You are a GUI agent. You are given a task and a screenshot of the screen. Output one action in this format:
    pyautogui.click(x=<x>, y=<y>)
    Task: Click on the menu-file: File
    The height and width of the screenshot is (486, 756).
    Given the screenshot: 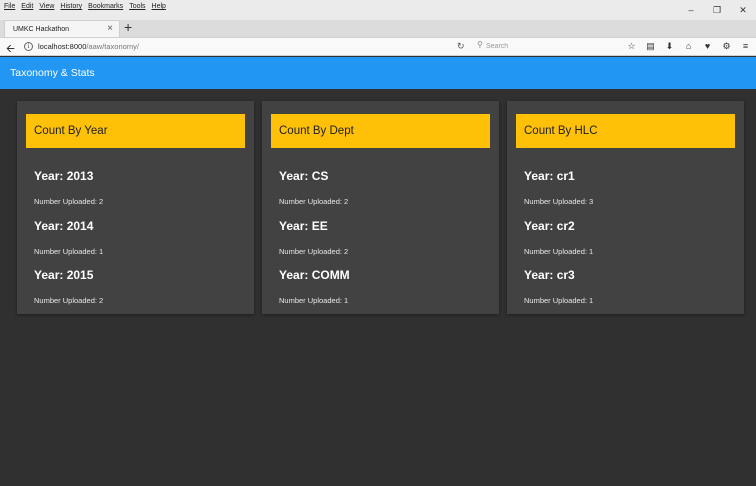 What is the action you would take?
    pyautogui.click(x=9, y=6)
    